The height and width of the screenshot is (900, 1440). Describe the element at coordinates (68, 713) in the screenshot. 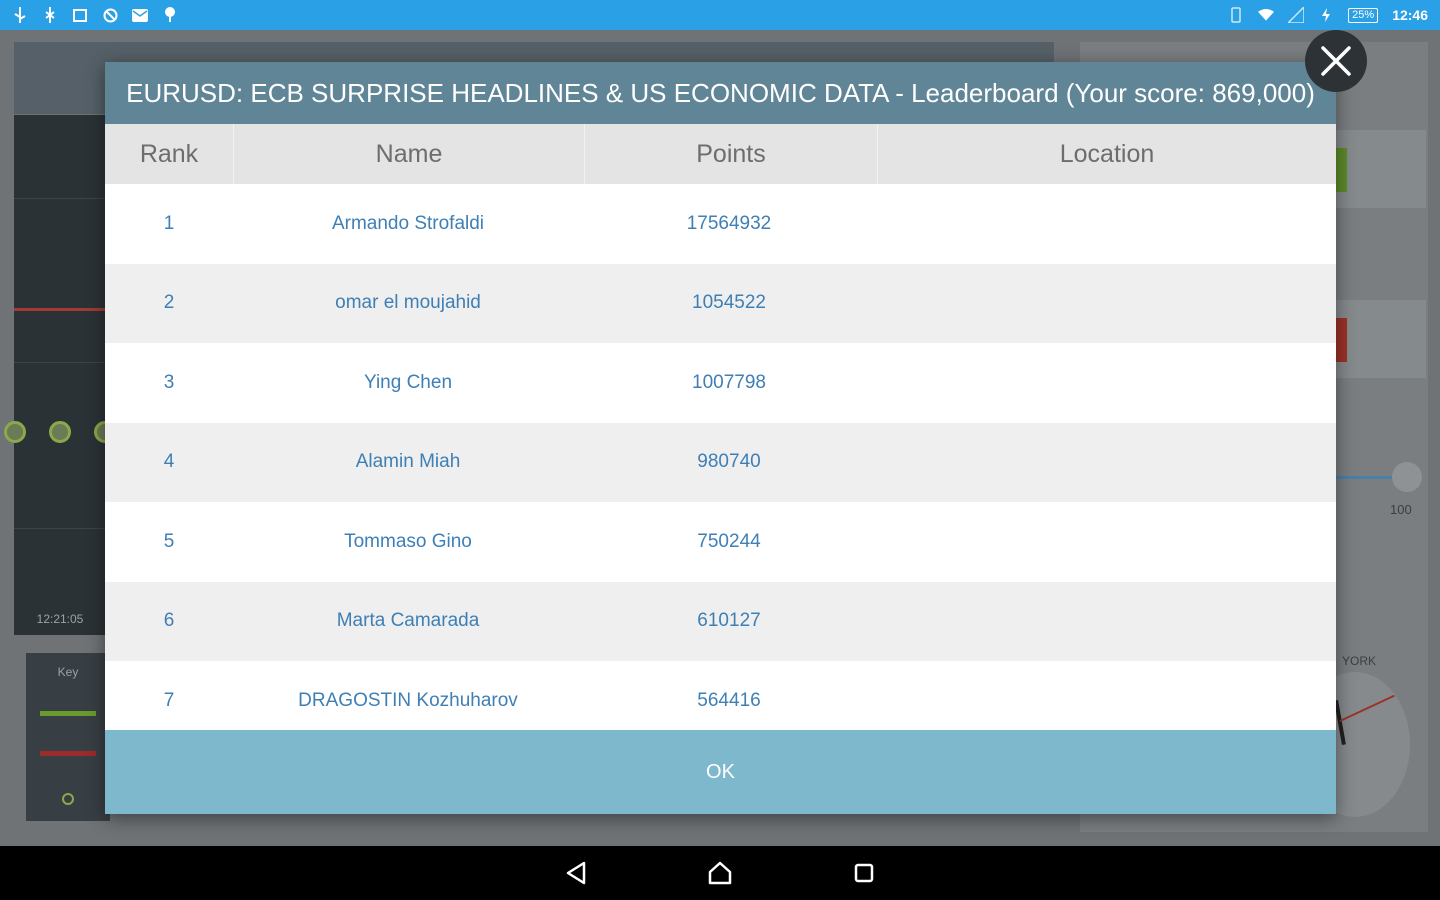

I see `key-green-line` at that location.